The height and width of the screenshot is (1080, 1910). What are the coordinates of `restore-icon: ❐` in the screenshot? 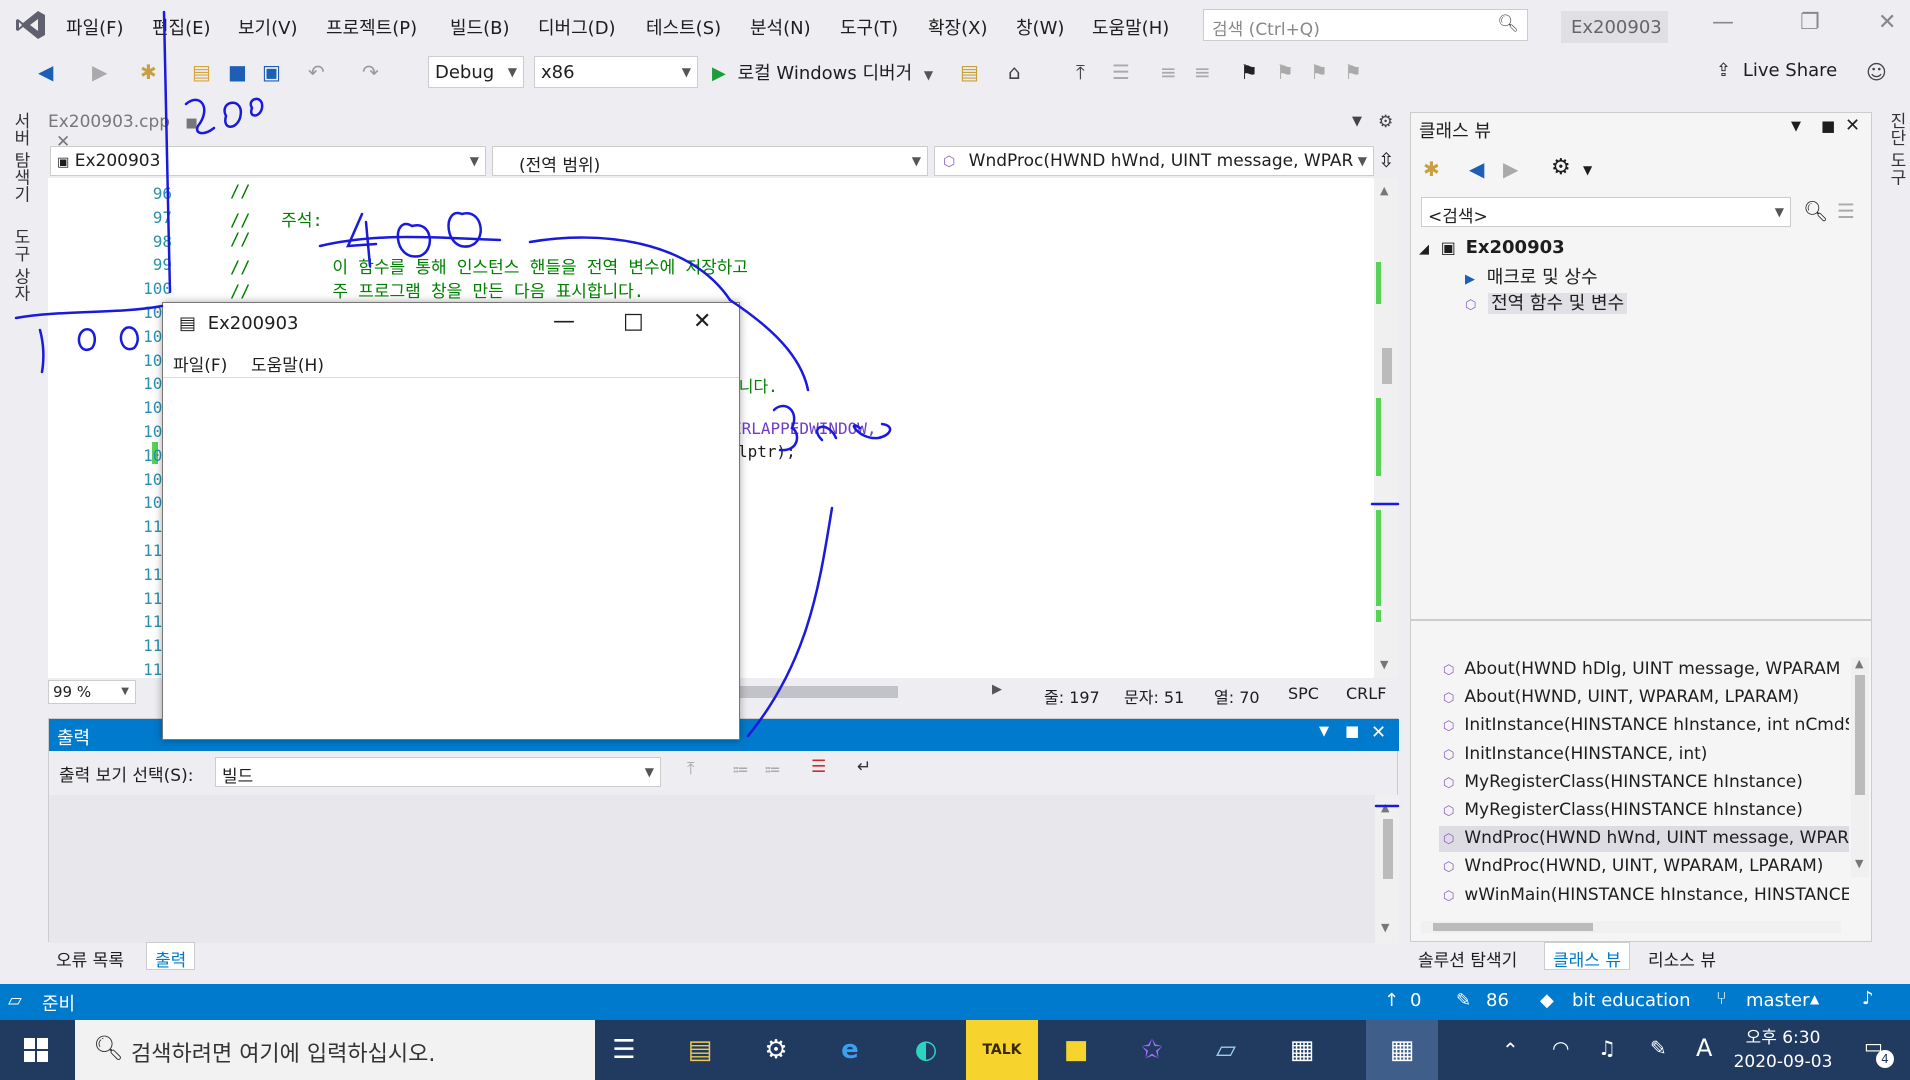 It's located at (1810, 22).